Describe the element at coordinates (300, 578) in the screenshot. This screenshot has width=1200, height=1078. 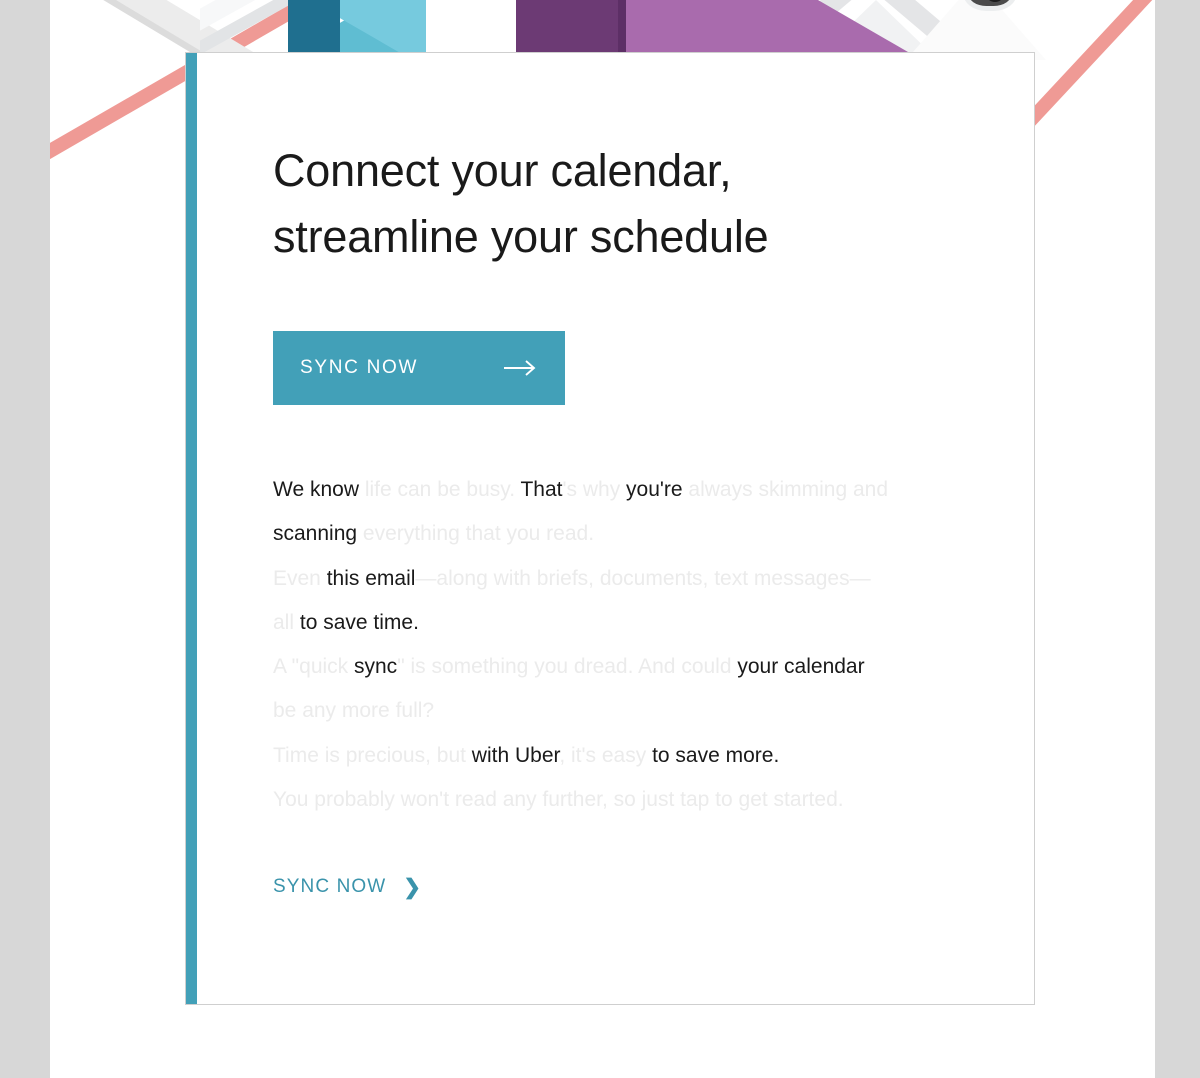
I see `body-text-faded: Even` at that location.